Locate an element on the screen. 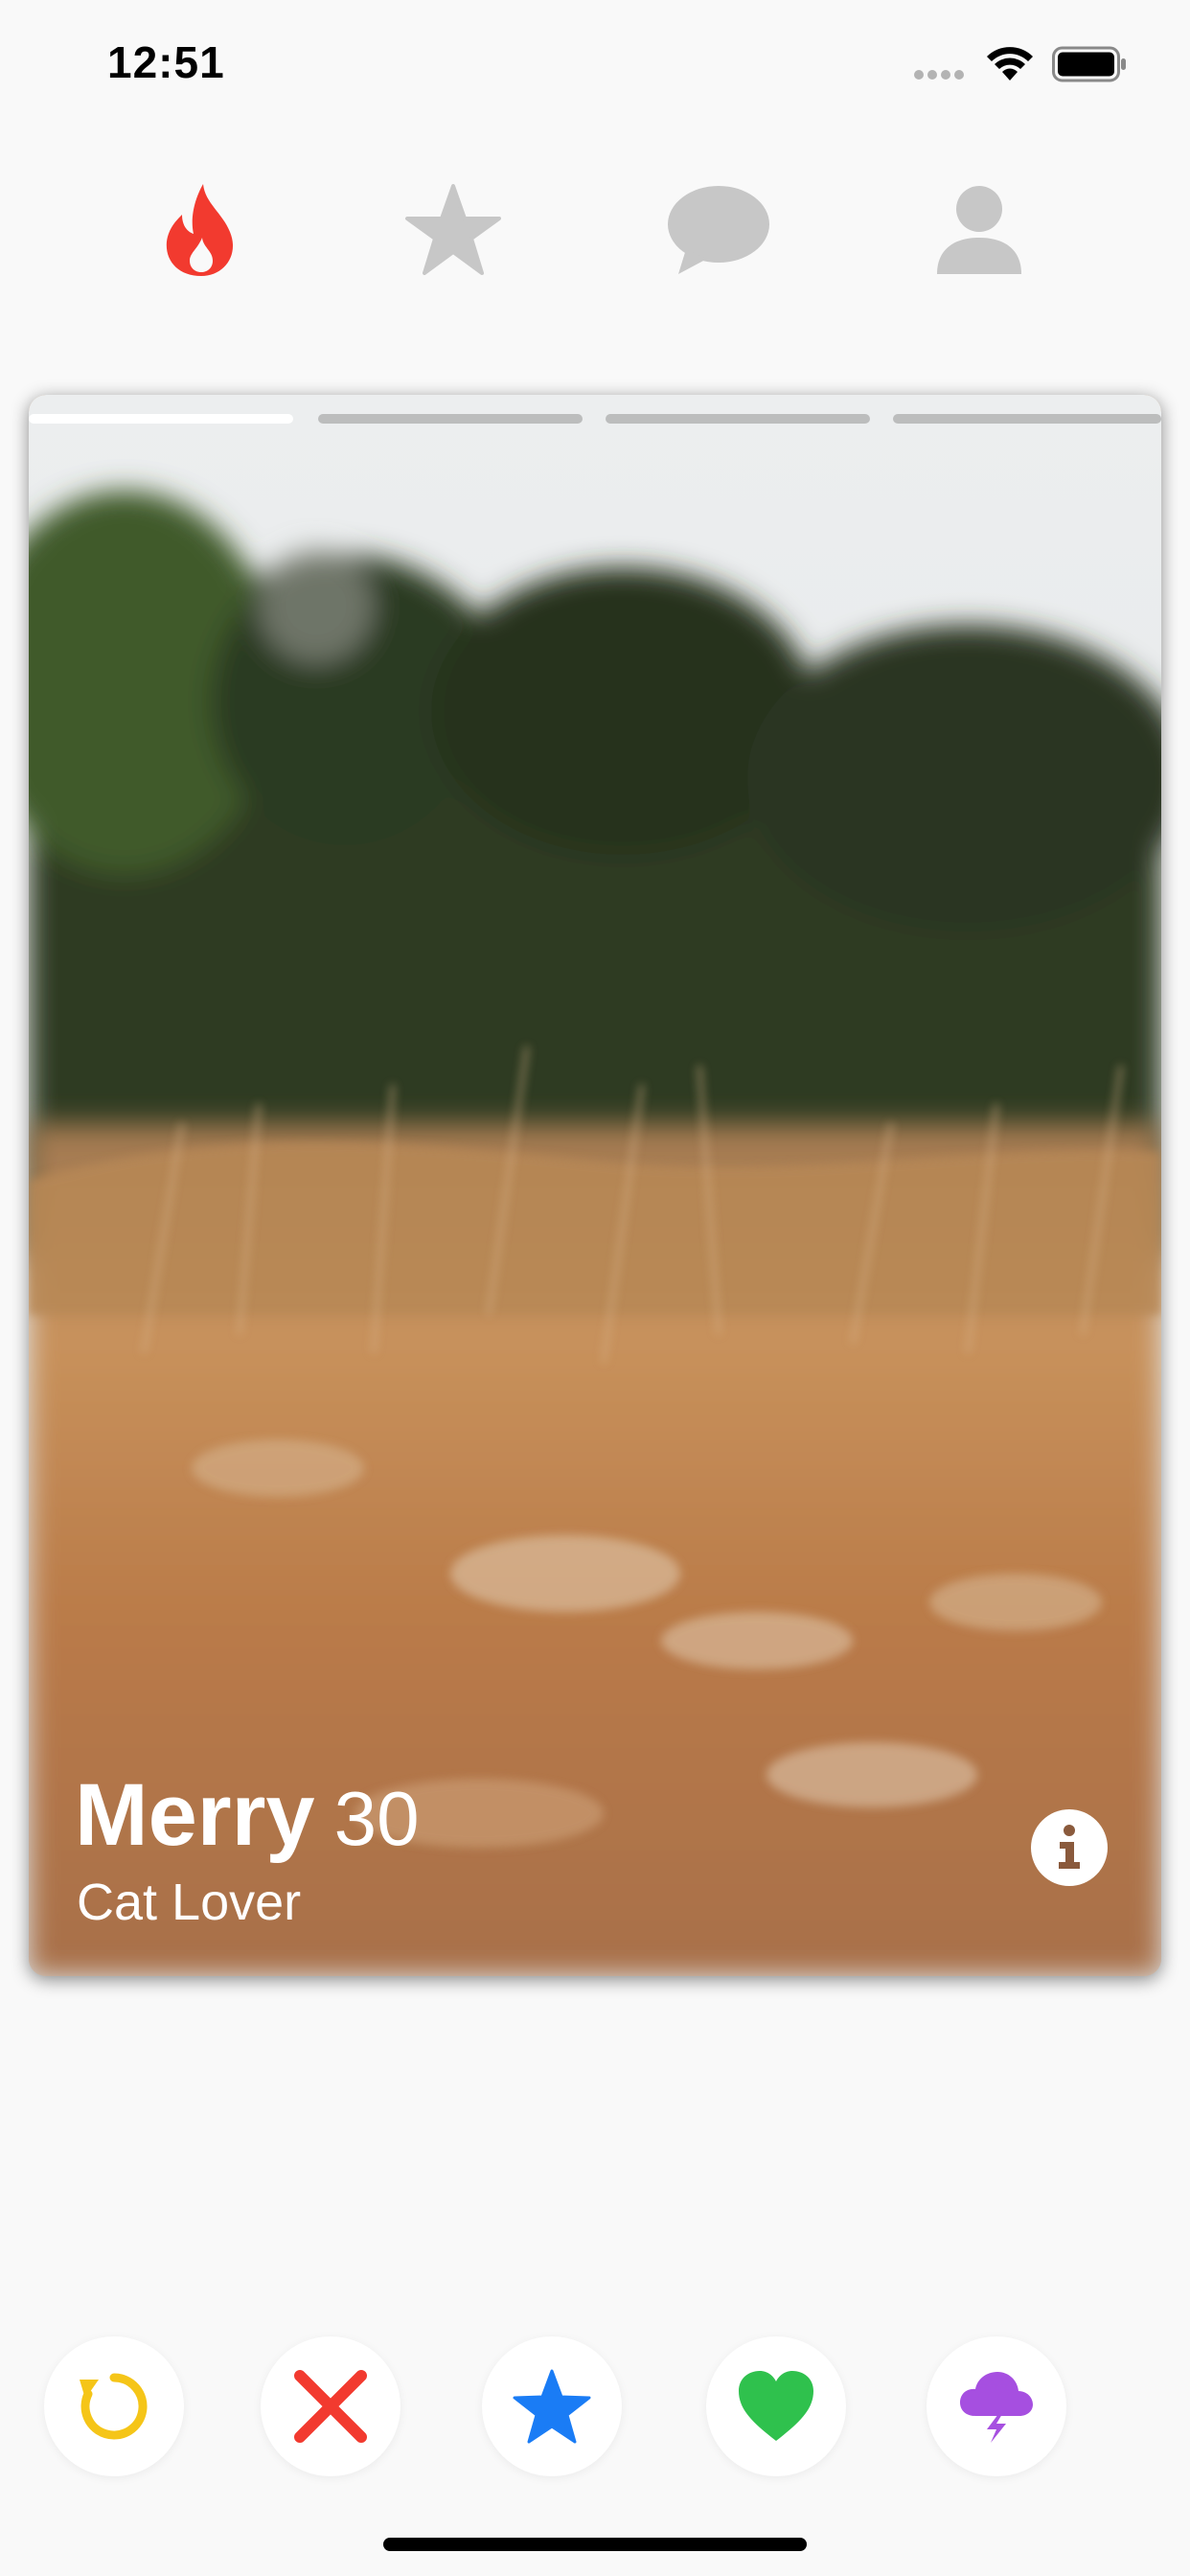  nav-profile-button is located at coordinates (980, 230).